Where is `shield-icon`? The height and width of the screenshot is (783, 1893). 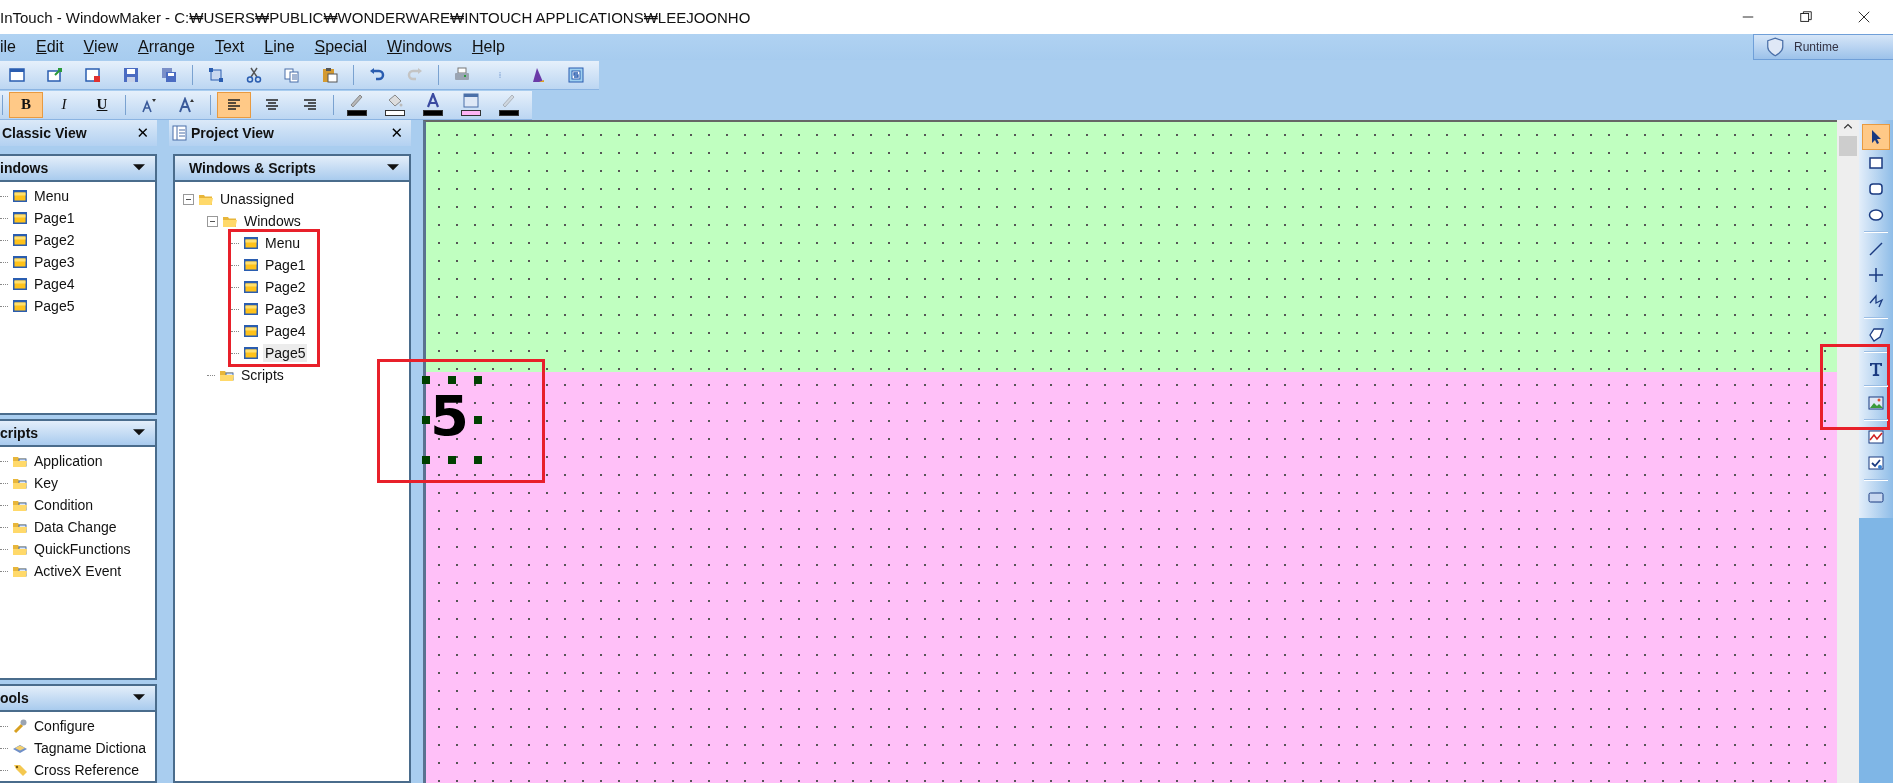 shield-icon is located at coordinates (1774, 47).